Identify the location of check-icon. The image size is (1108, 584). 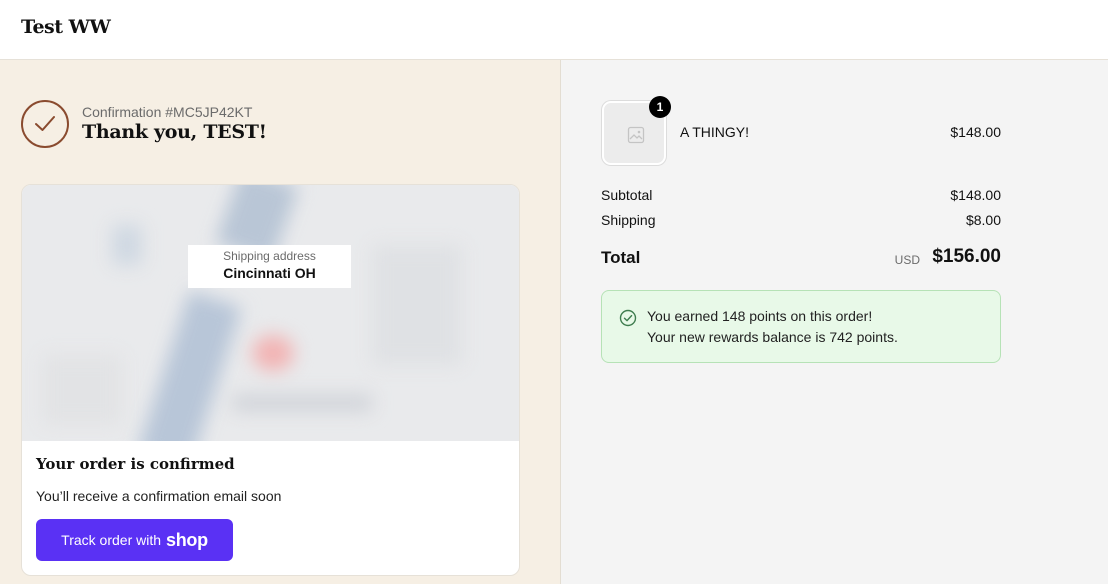
(45, 124).